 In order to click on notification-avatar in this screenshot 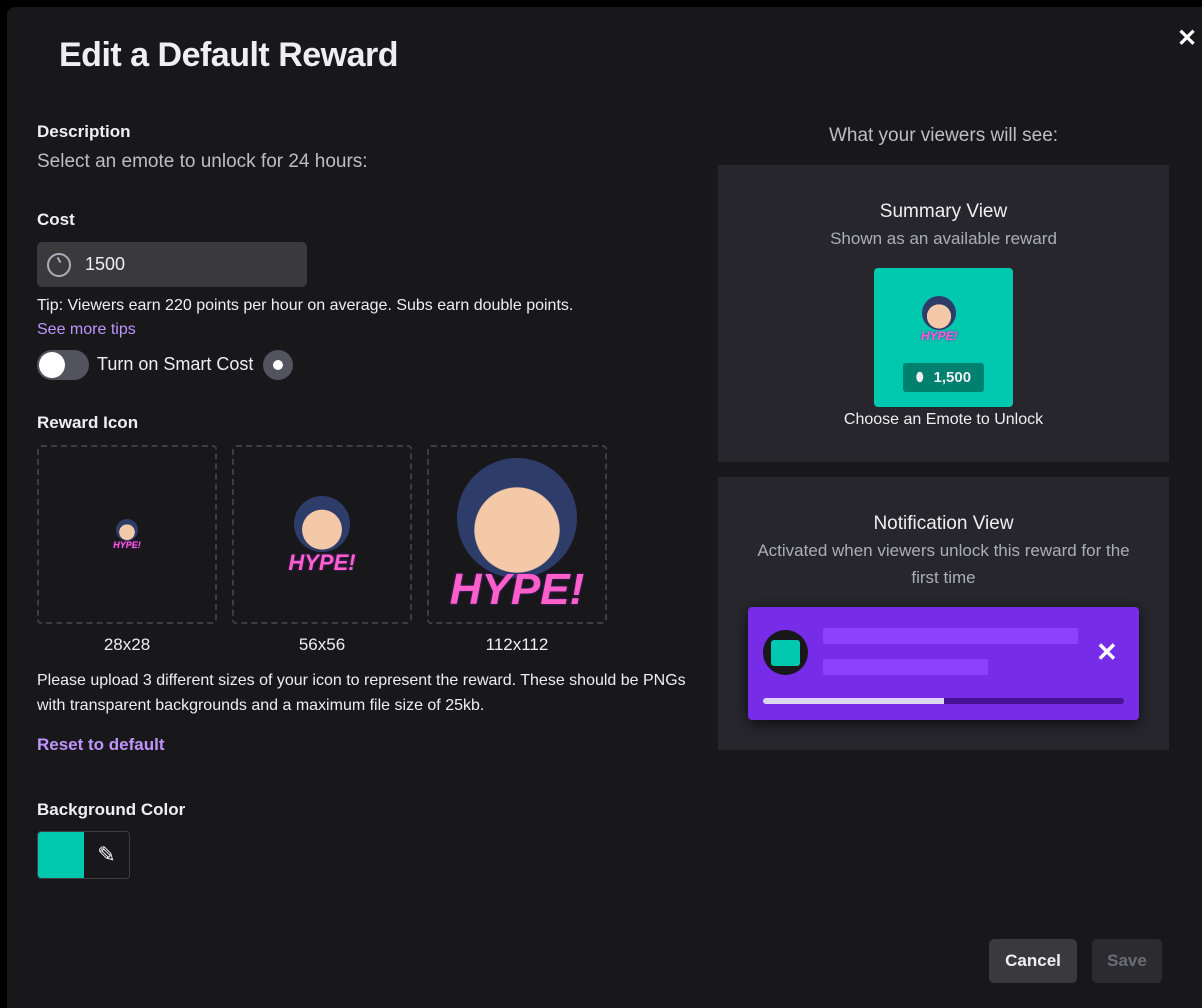, I will do `click(785, 652)`.